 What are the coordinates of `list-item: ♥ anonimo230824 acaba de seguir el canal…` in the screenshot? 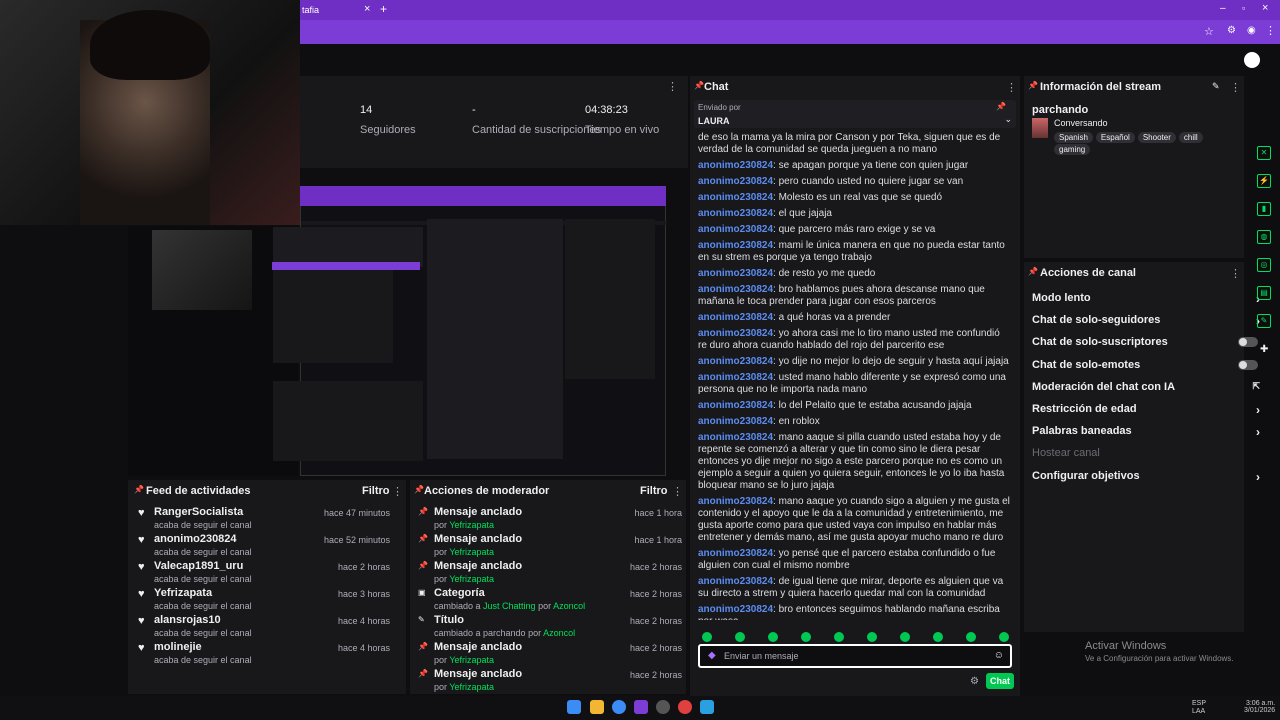 It's located at (268, 545).